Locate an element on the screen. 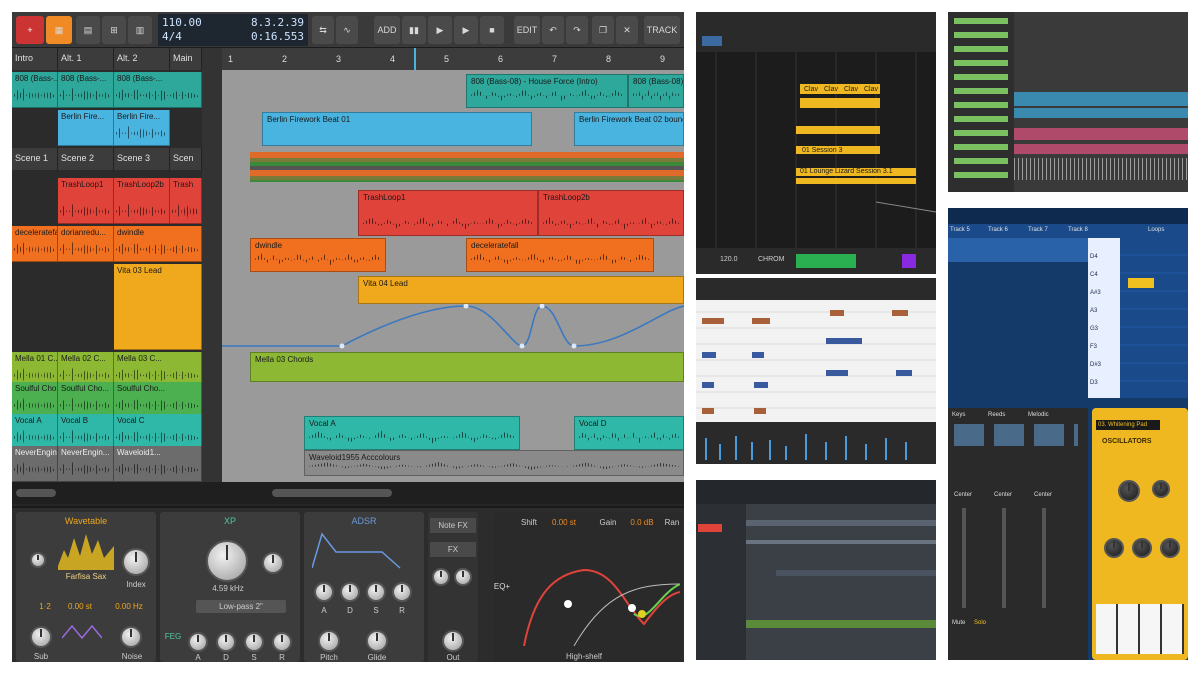  play-icon: ▶ is located at coordinates (440, 30).